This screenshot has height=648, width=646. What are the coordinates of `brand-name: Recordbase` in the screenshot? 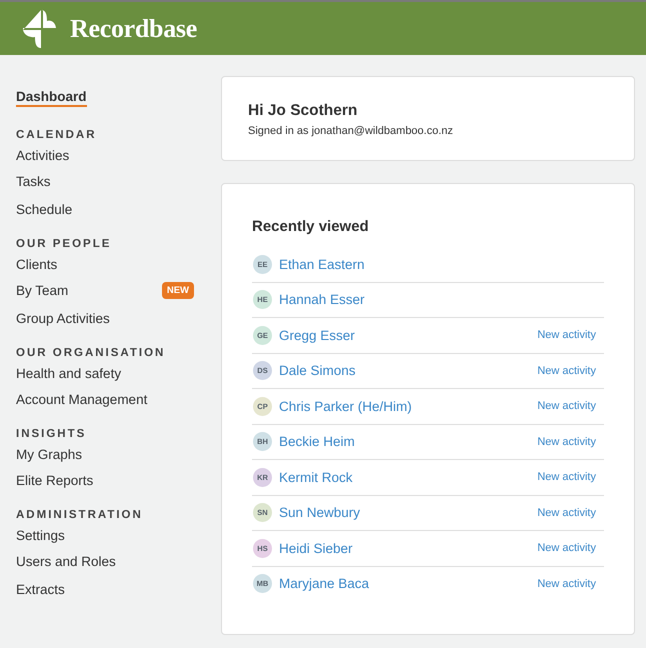 It's located at (133, 29).